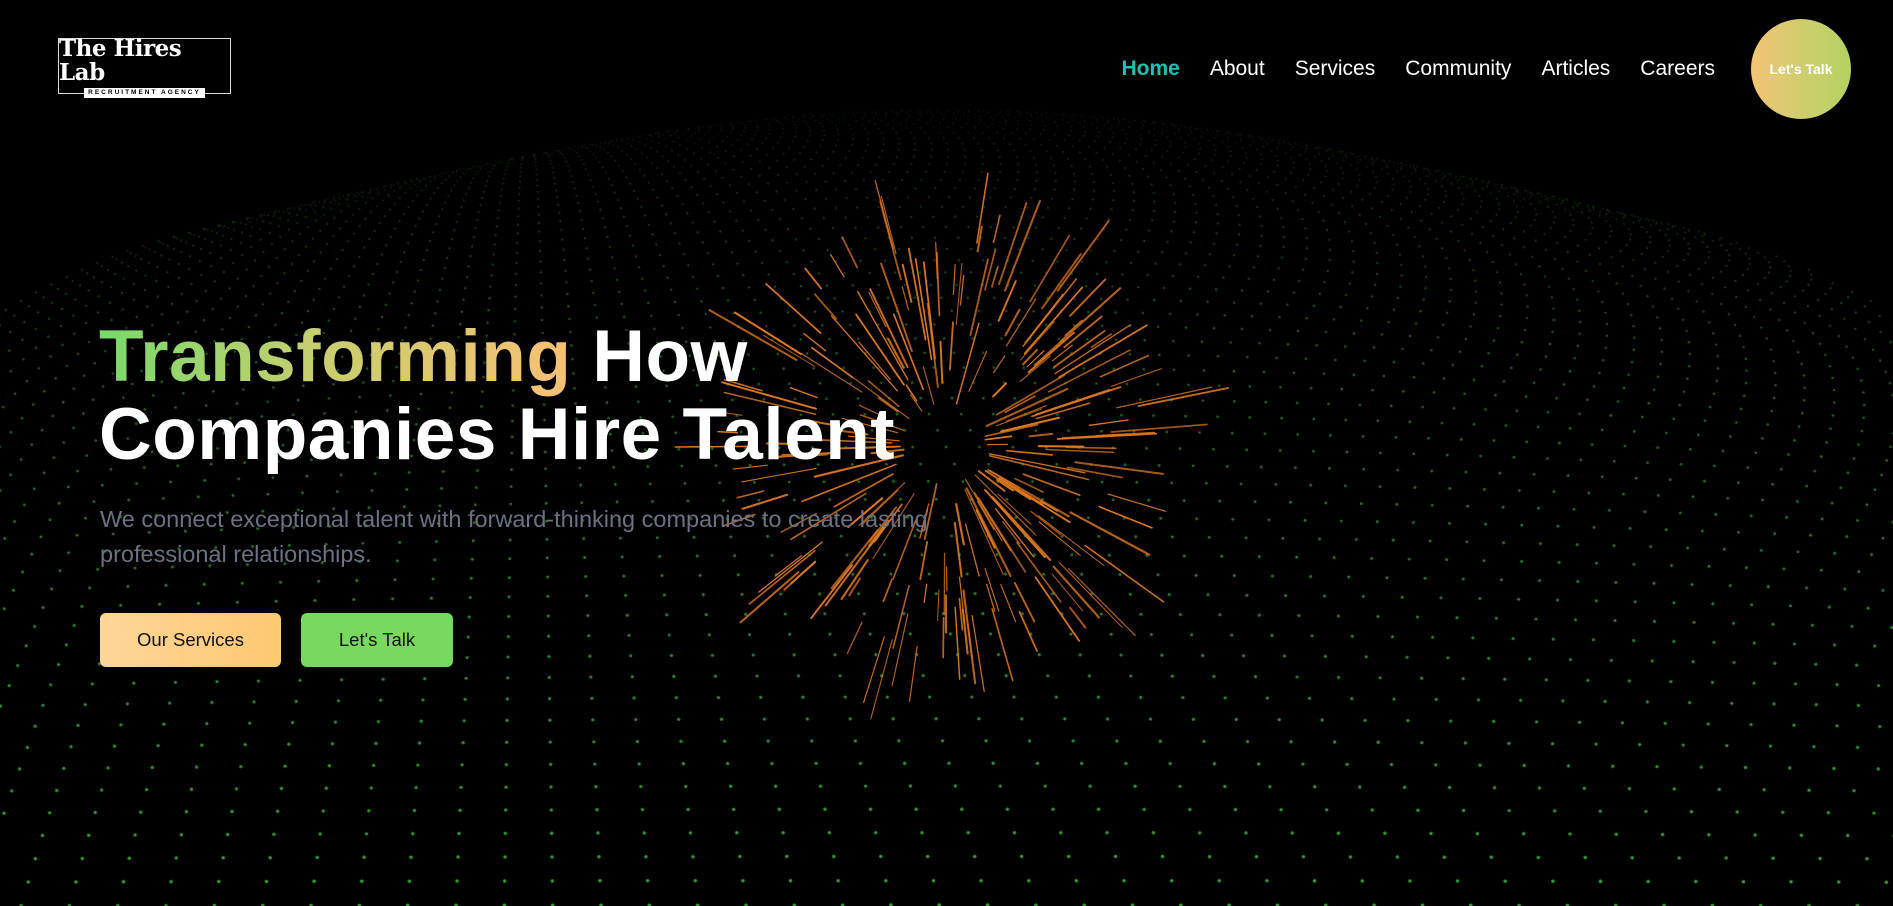 The image size is (1893, 906). What do you see at coordinates (144, 92) in the screenshot?
I see `brand-tagline: RECRUITMENT AGENCY` at bounding box center [144, 92].